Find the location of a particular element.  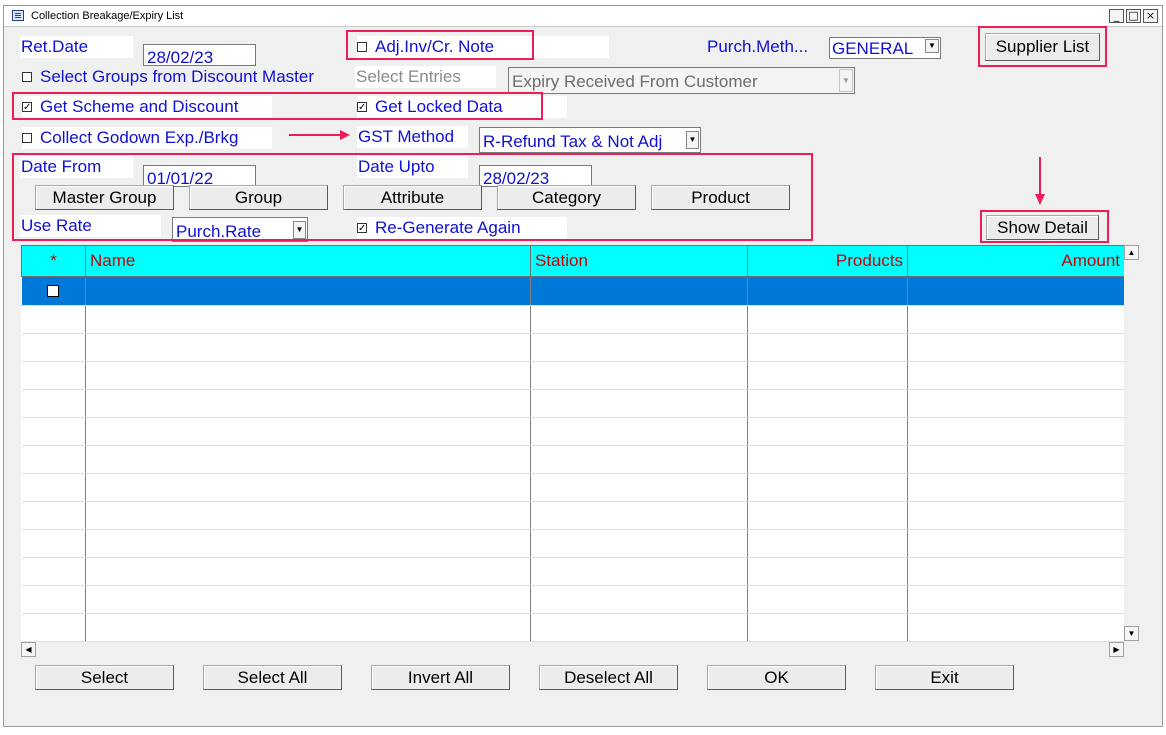

grid-header: * Name Station Products Amount is located at coordinates (573, 261).